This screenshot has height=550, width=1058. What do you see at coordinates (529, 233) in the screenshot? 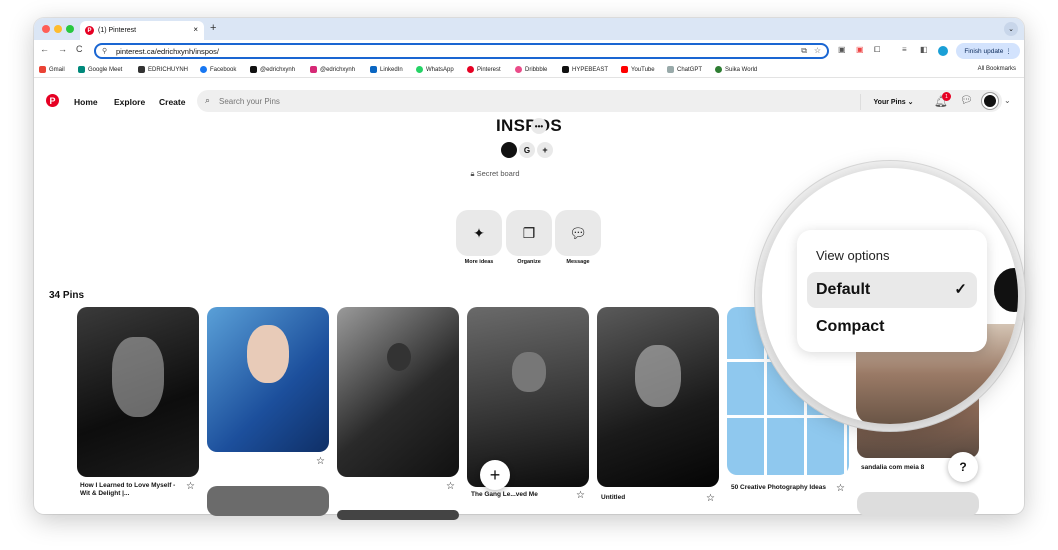
I see `organize-button: ❐` at bounding box center [529, 233].